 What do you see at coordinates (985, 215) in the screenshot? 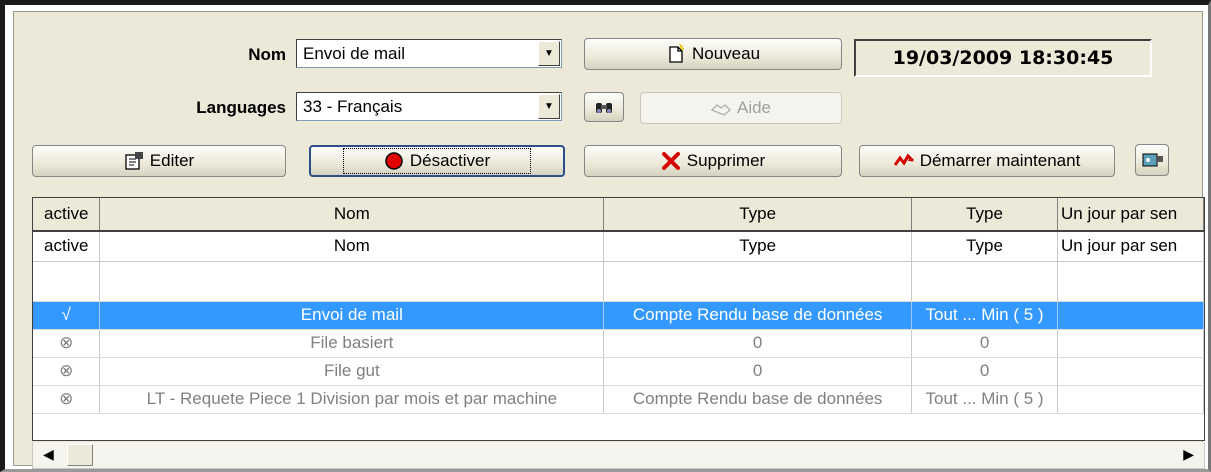
I see `col-header-type-2: Type` at bounding box center [985, 215].